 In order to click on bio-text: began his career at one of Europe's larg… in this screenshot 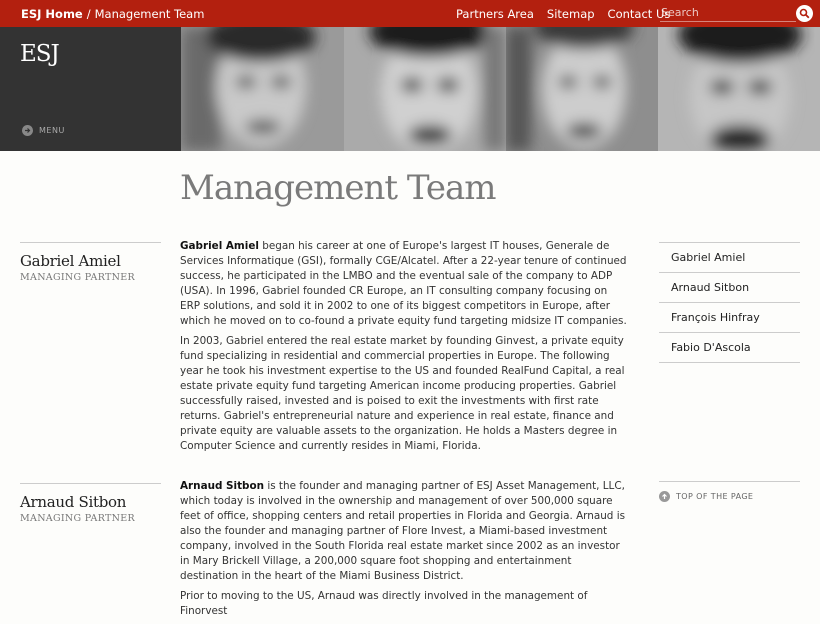, I will do `click(403, 283)`.